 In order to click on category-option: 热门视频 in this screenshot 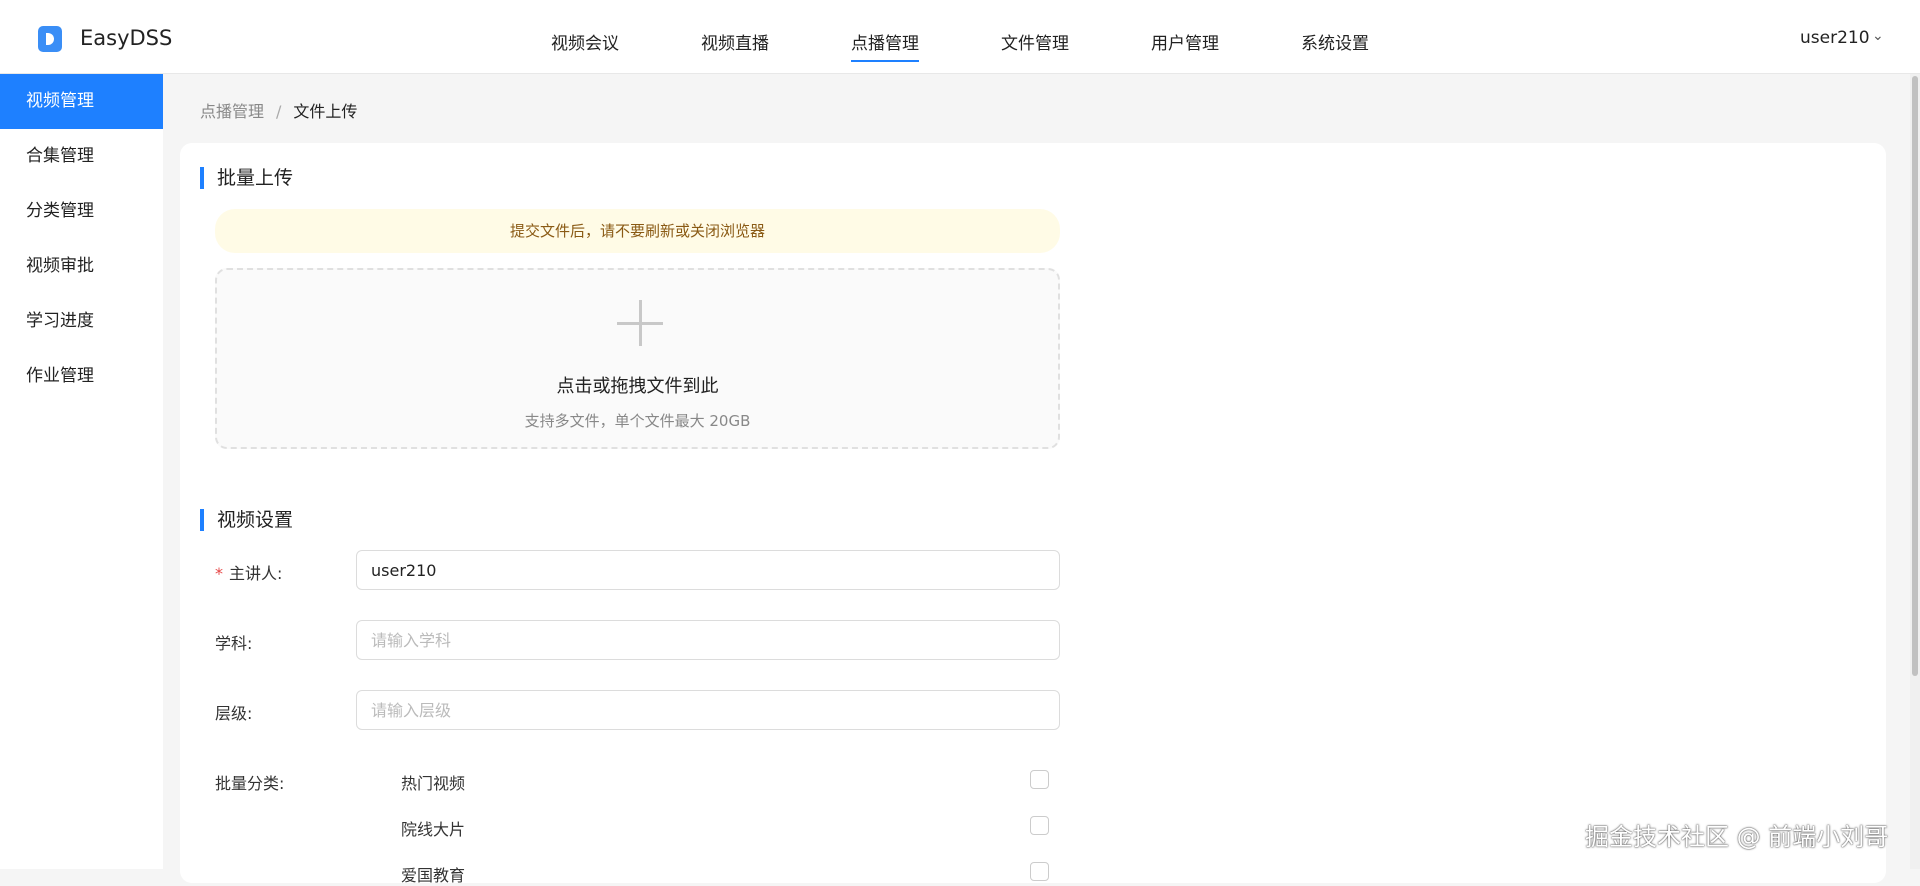, I will do `click(433, 783)`.